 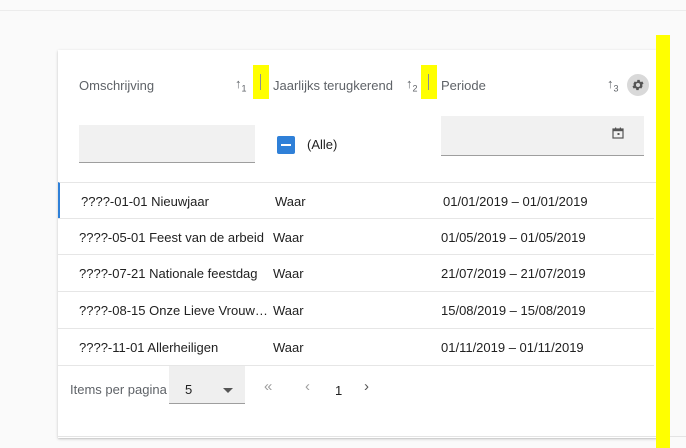 What do you see at coordinates (463, 85) in the screenshot?
I see `column-header-periode: Periode` at bounding box center [463, 85].